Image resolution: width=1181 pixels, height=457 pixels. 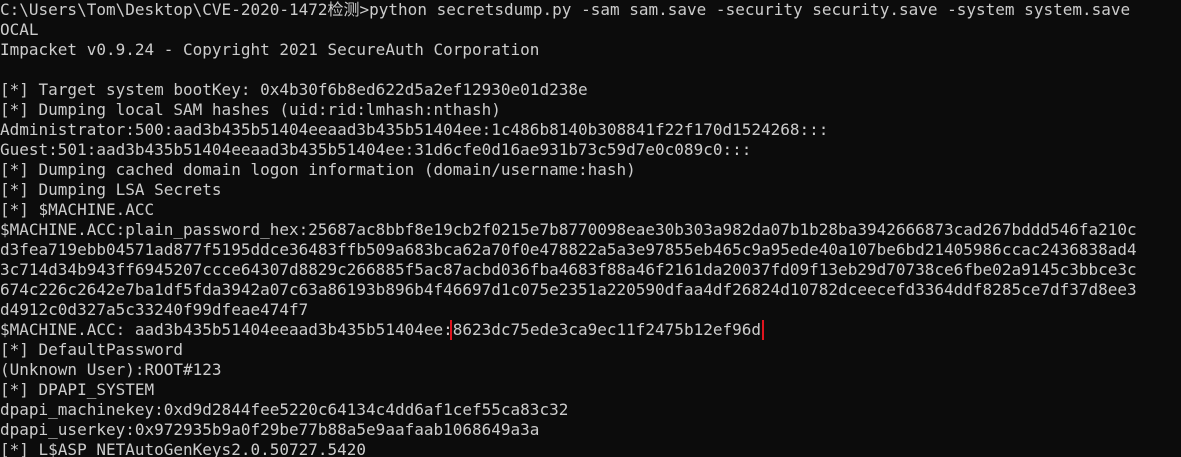 What do you see at coordinates (111, 369) in the screenshot?
I see `default-password-line: (Unknown User):ROOT#123` at bounding box center [111, 369].